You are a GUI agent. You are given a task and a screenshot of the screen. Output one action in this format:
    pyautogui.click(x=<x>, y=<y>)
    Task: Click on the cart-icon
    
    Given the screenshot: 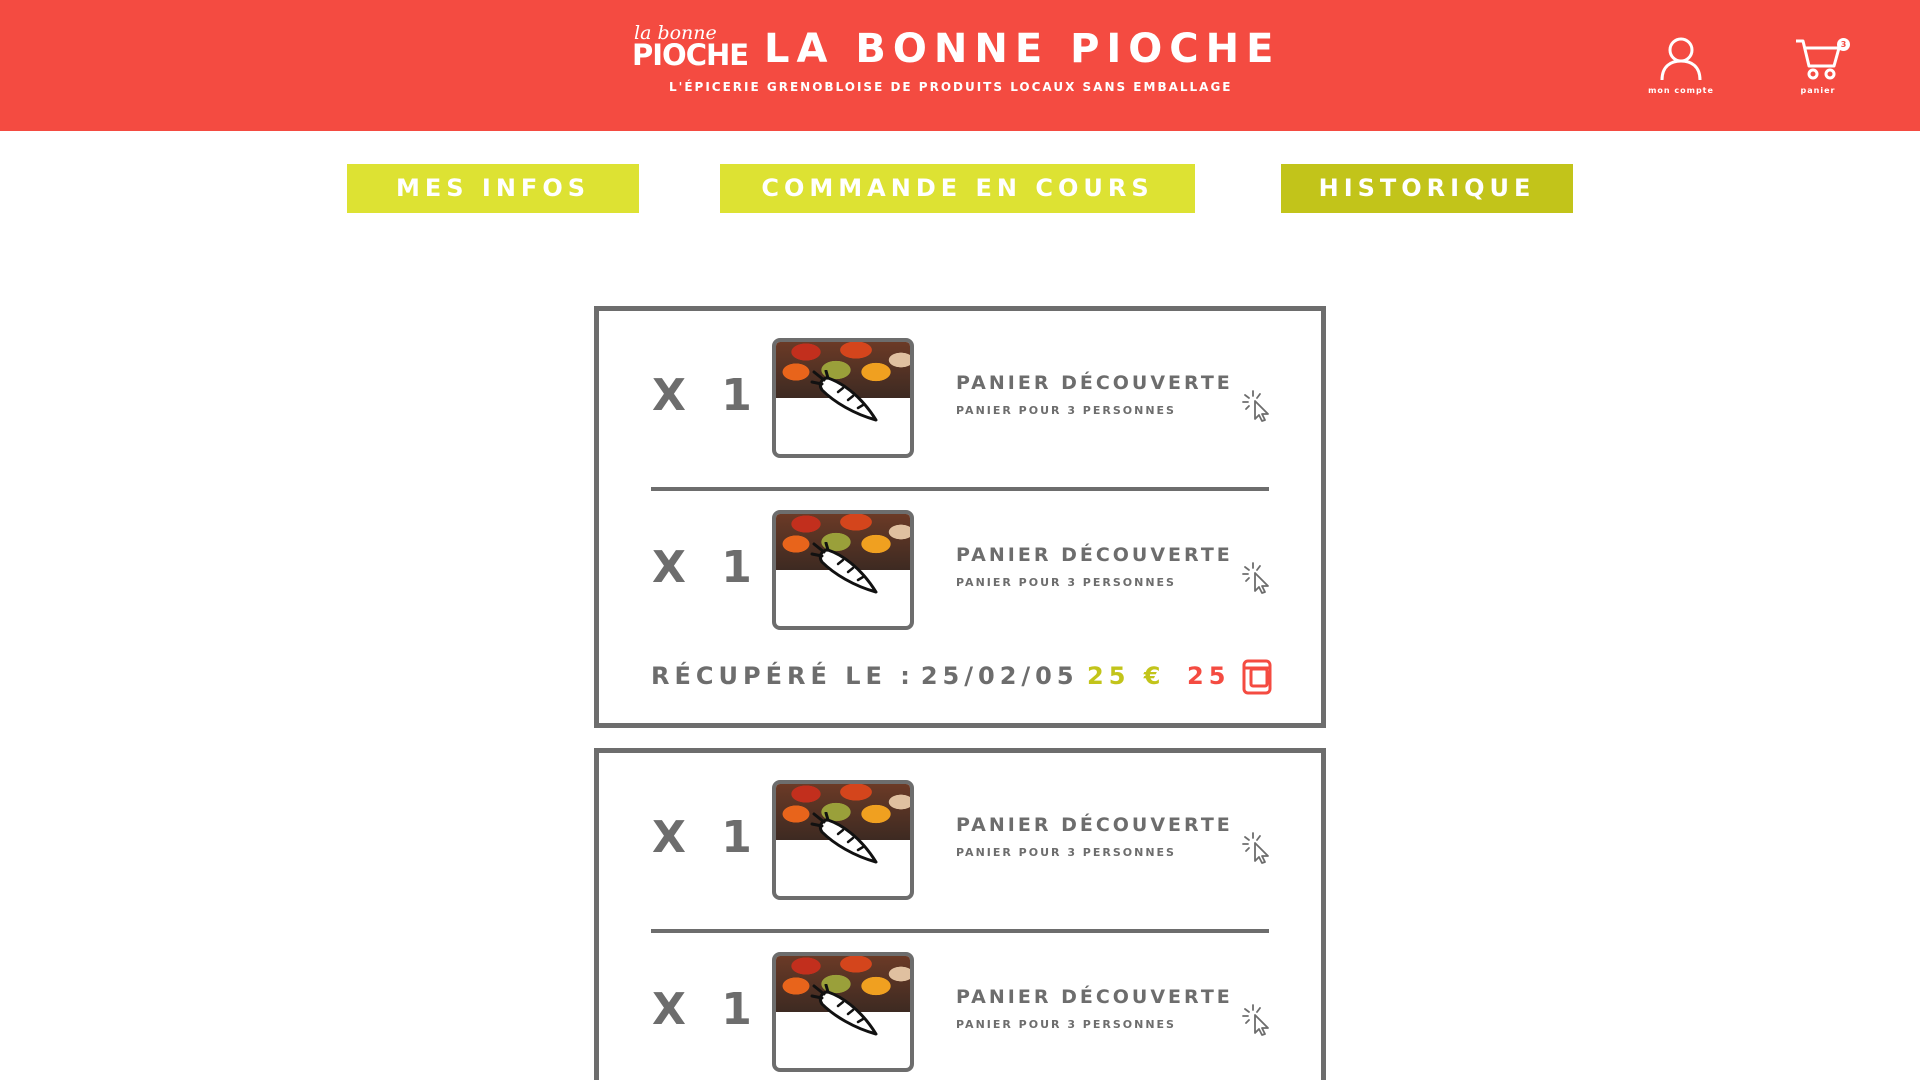 What is the action you would take?
    pyautogui.click(x=1818, y=59)
    